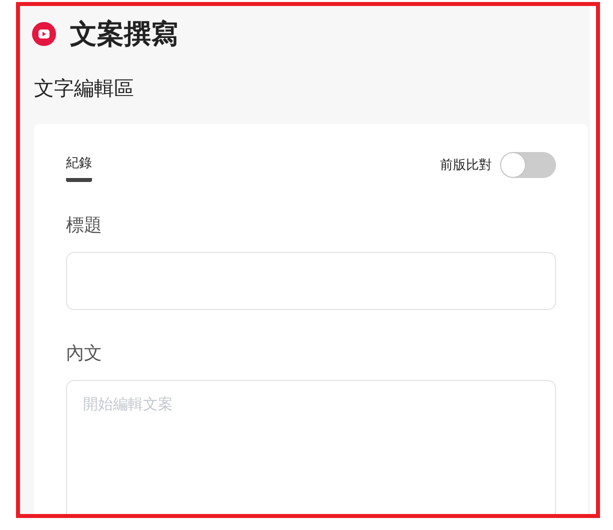 Image resolution: width=613 pixels, height=530 pixels. What do you see at coordinates (528, 165) in the screenshot?
I see `toggle-switch` at bounding box center [528, 165].